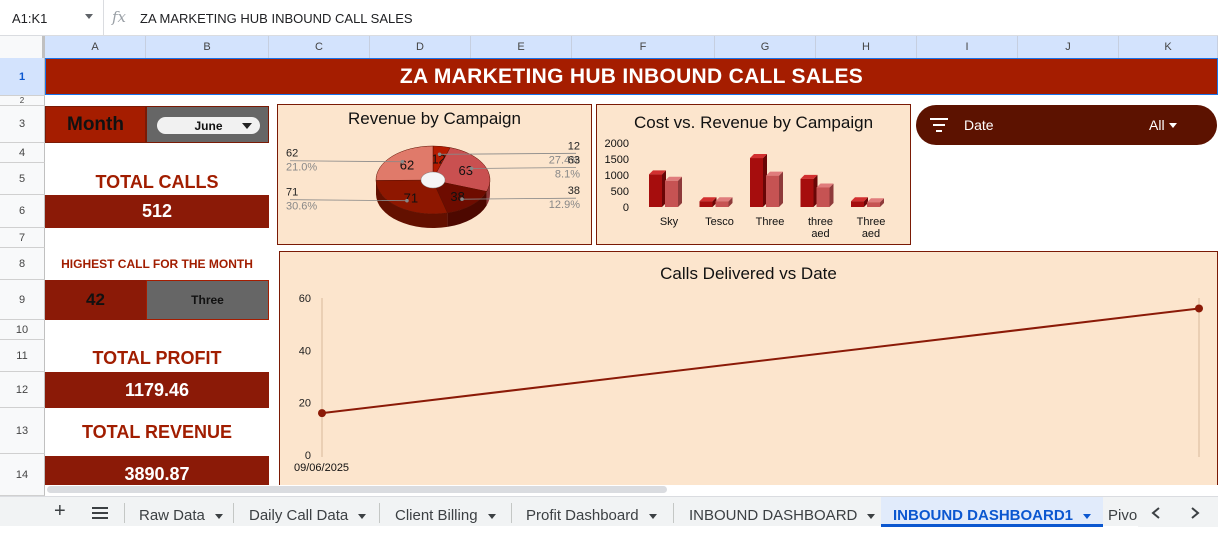 The image size is (1218, 535). Describe the element at coordinates (765, 47) in the screenshot. I see `column-header-g: G` at that location.